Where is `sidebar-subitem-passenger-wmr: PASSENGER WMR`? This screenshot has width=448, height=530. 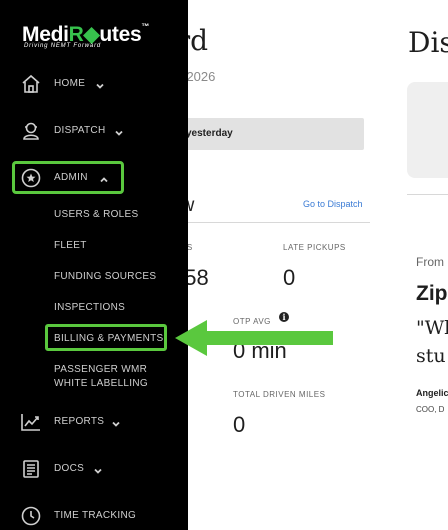
sidebar-subitem-passenger-wmr: PASSENGER WMR is located at coordinates (100, 369).